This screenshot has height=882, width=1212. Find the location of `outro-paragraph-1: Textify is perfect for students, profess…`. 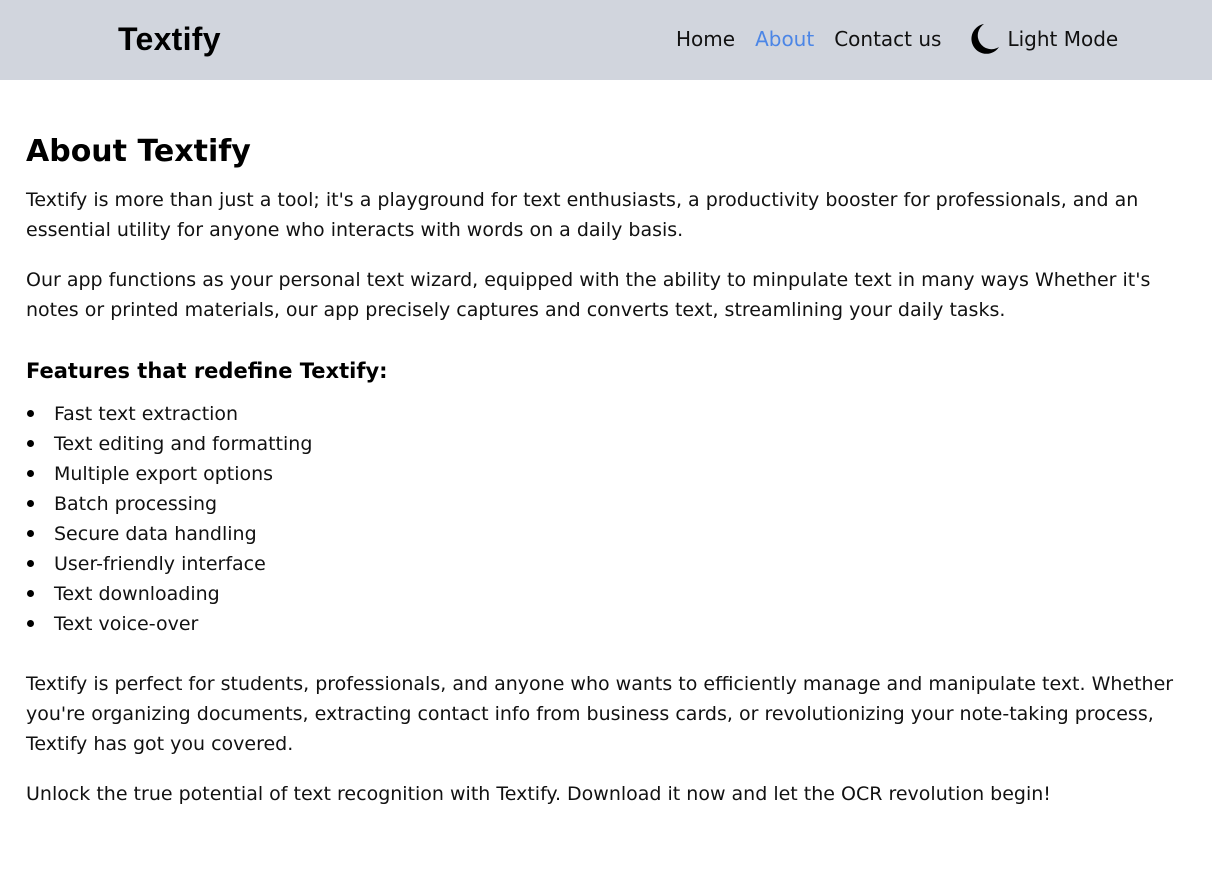

outro-paragraph-1: Textify is perfect for students, profess… is located at coordinates (600, 714).